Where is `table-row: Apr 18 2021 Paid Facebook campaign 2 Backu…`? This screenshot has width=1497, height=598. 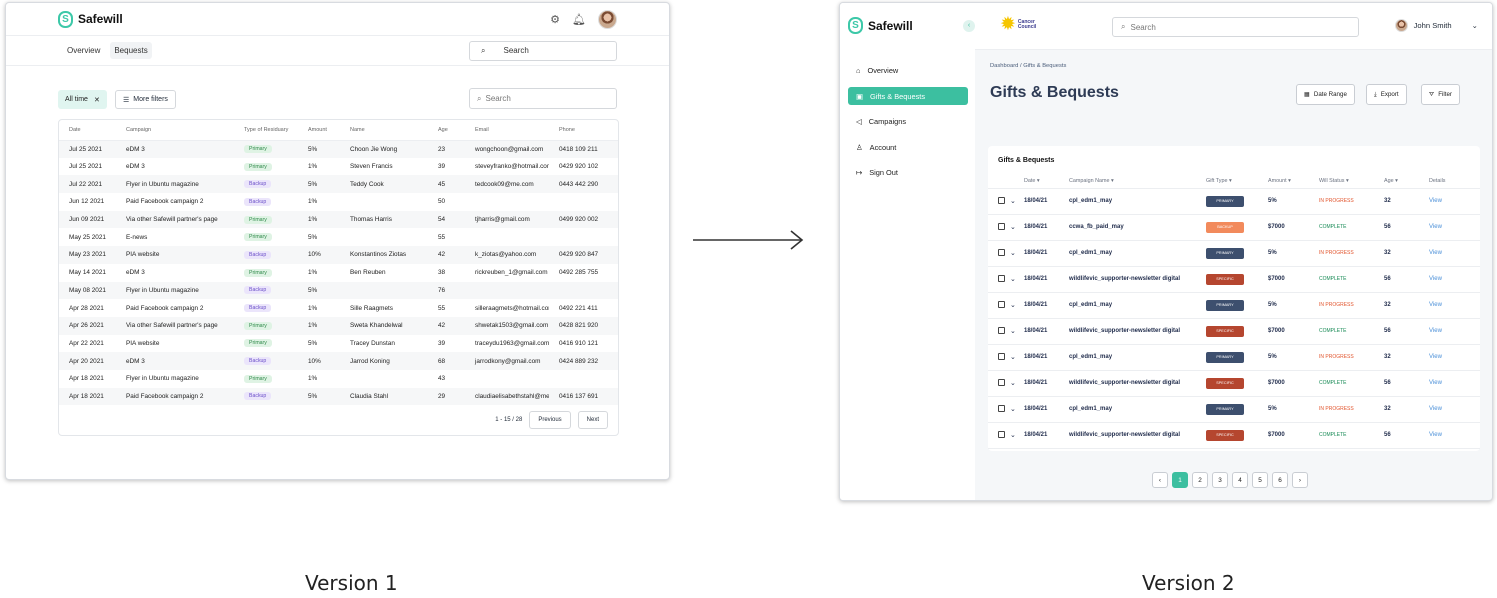
table-row: Apr 18 2021 Paid Facebook campaign 2 Backu… is located at coordinates (338, 396).